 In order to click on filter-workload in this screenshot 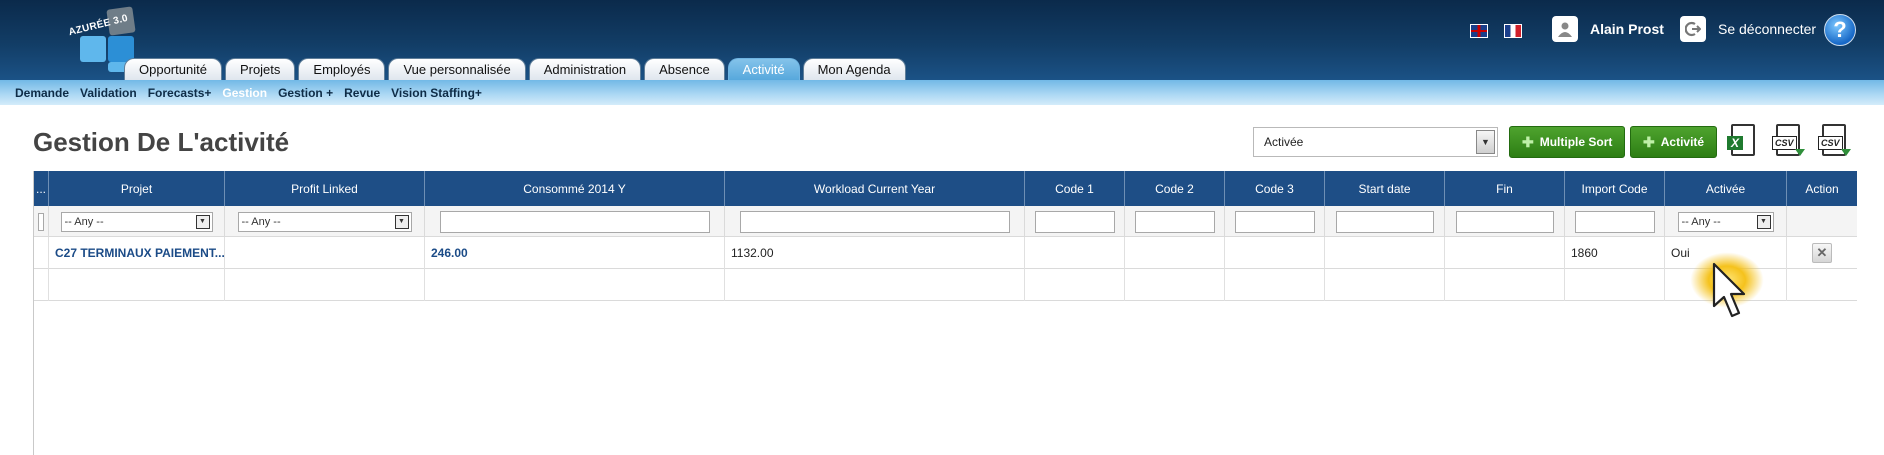, I will do `click(875, 221)`.